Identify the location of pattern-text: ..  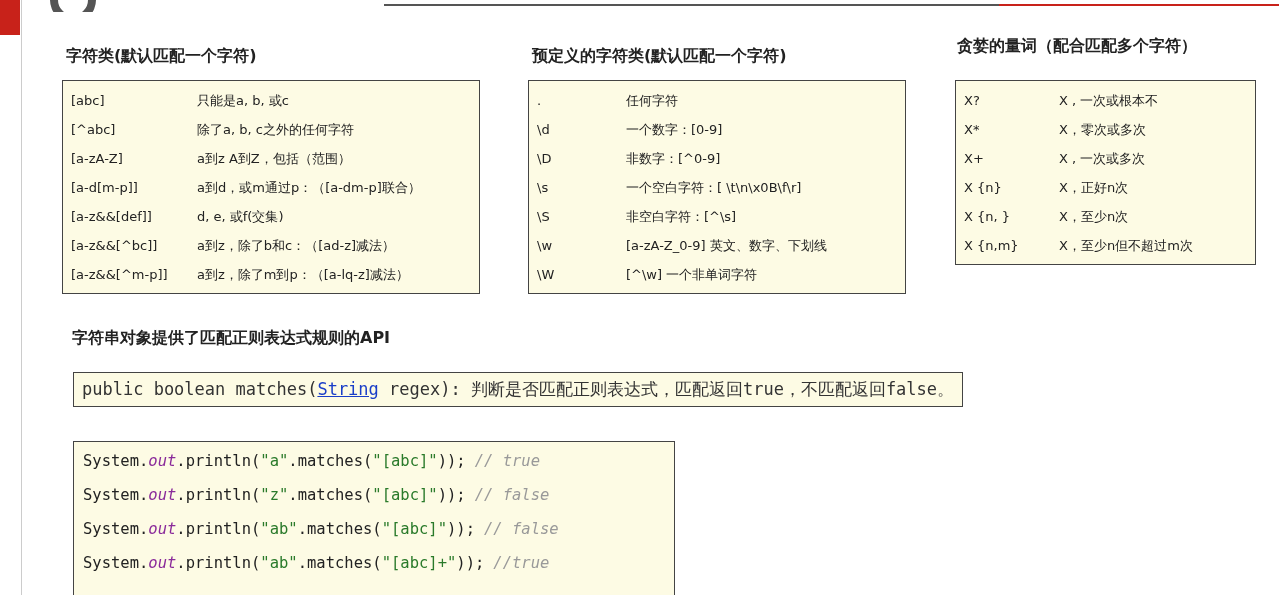
(540, 100).